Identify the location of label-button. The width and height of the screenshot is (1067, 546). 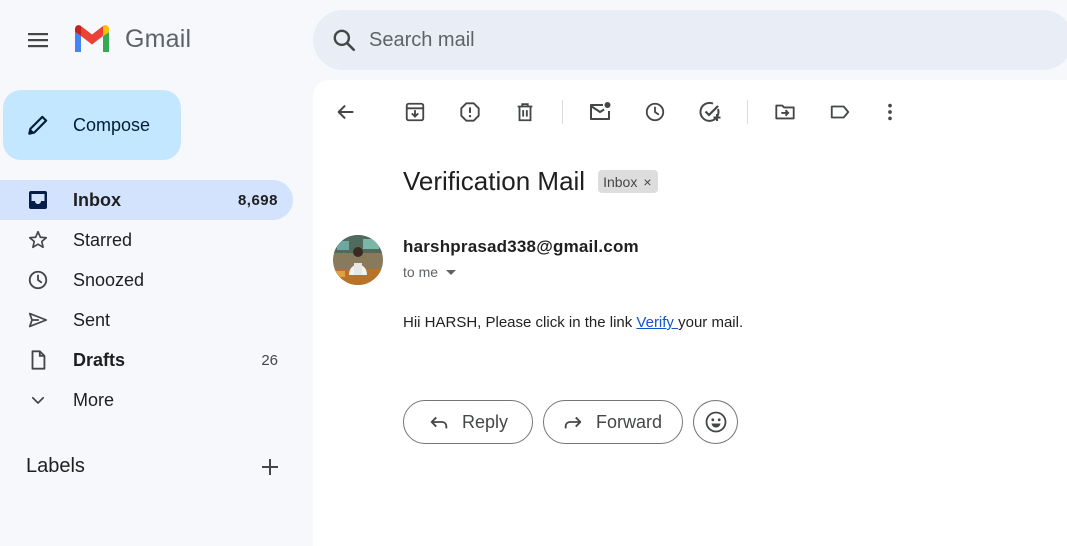
(840, 112).